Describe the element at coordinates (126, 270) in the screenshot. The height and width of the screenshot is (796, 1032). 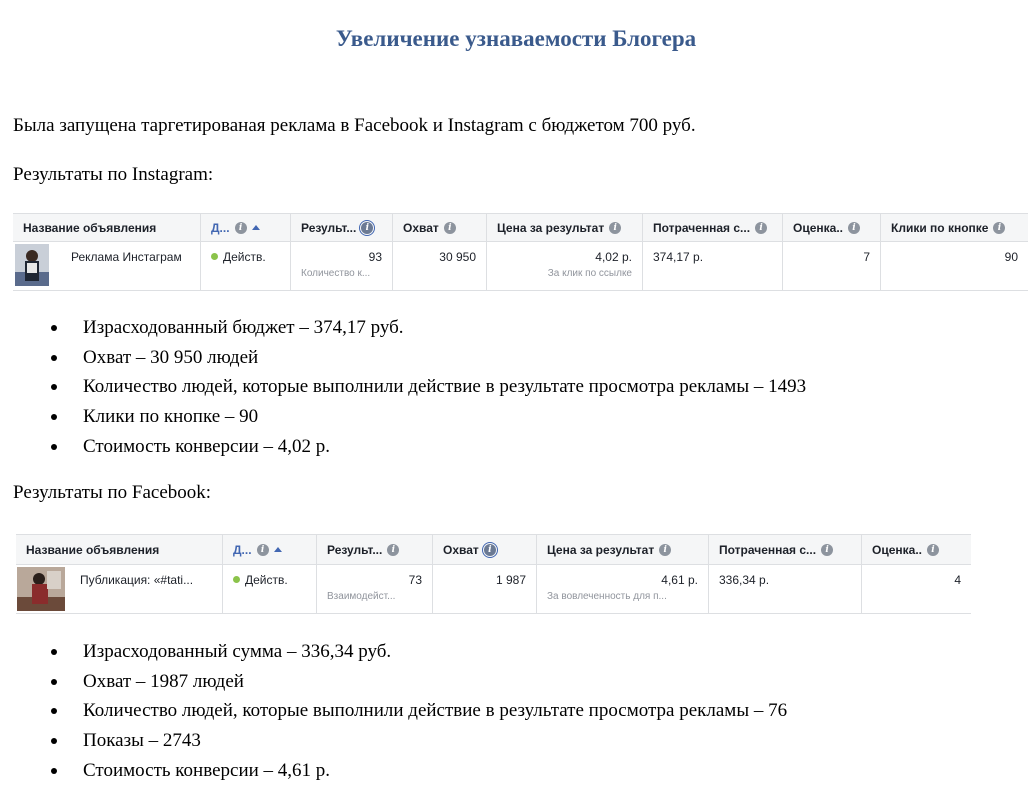
I see `ad-name: Реклама Инстаграм` at that location.